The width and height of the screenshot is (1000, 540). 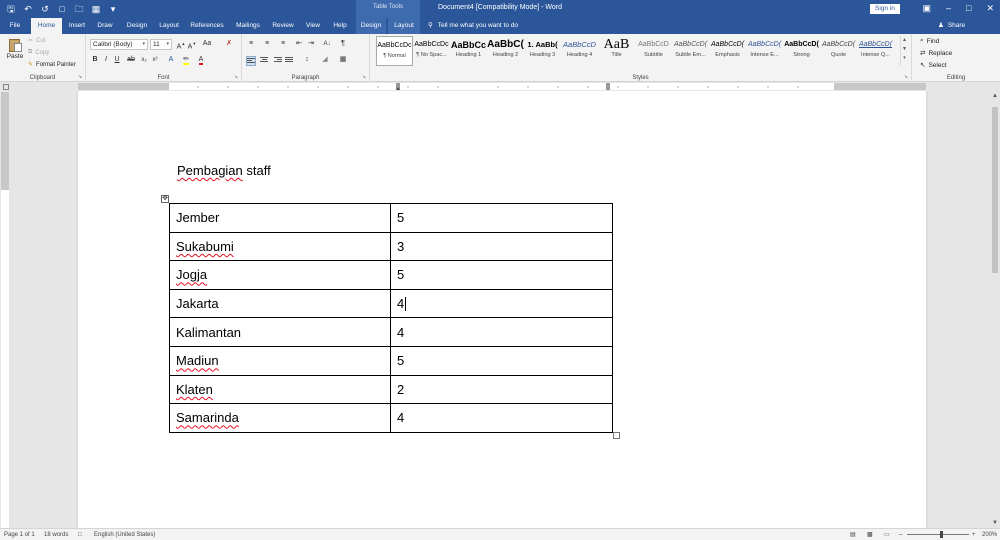 I want to click on table-row: Jakarta 4, so click(x=391, y=303).